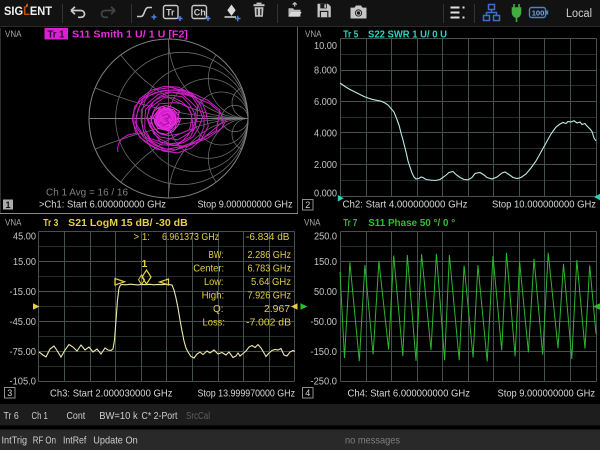  I want to click on svg-text: 3, so click(9, 393).